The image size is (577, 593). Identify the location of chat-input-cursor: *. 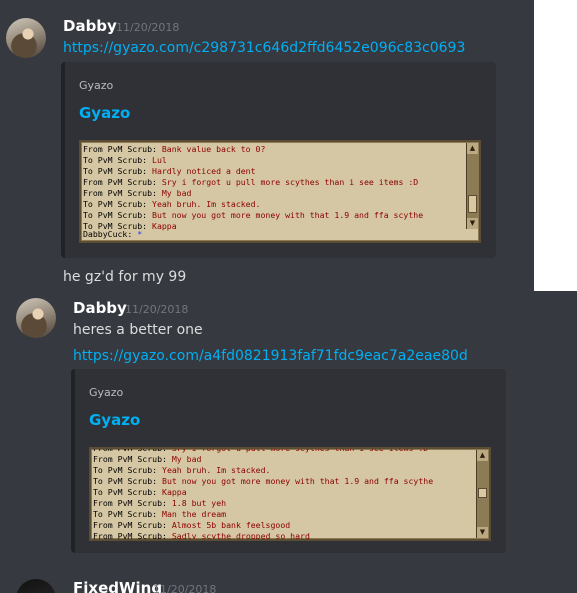
(140, 234).